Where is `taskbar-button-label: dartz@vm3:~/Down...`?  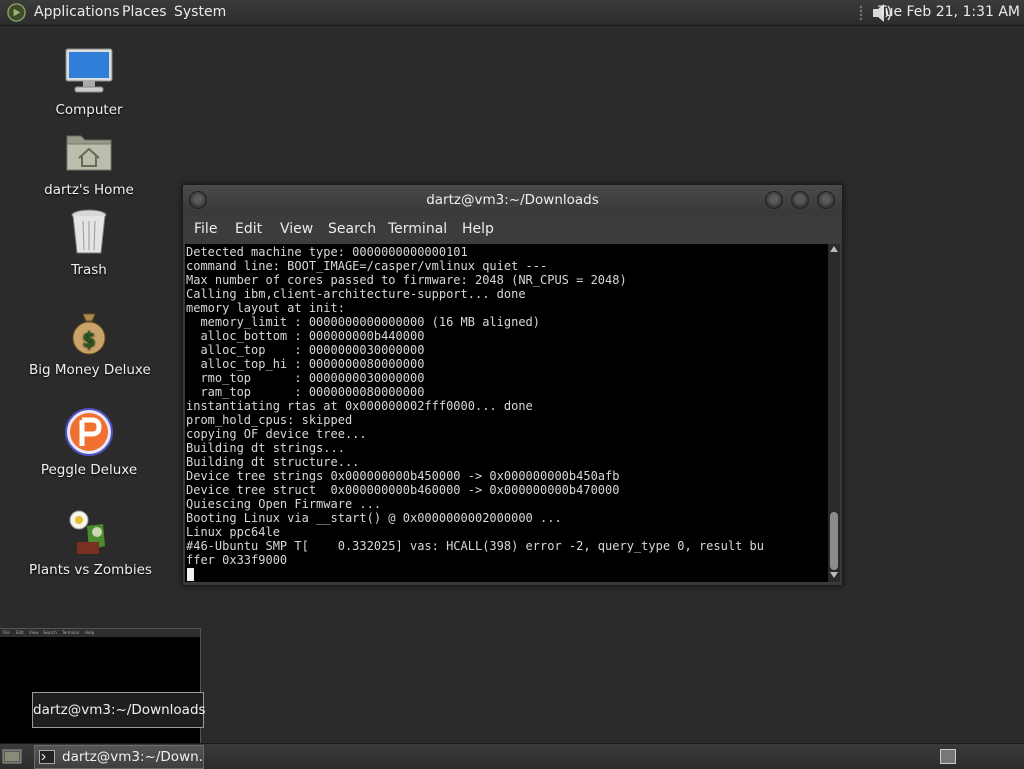 taskbar-button-label: dartz@vm3:~/Down... is located at coordinates (133, 757).